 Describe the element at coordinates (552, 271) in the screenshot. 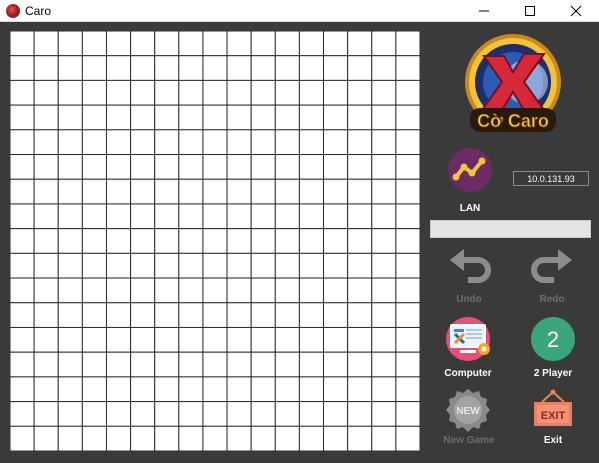

I see `redo-button` at that location.